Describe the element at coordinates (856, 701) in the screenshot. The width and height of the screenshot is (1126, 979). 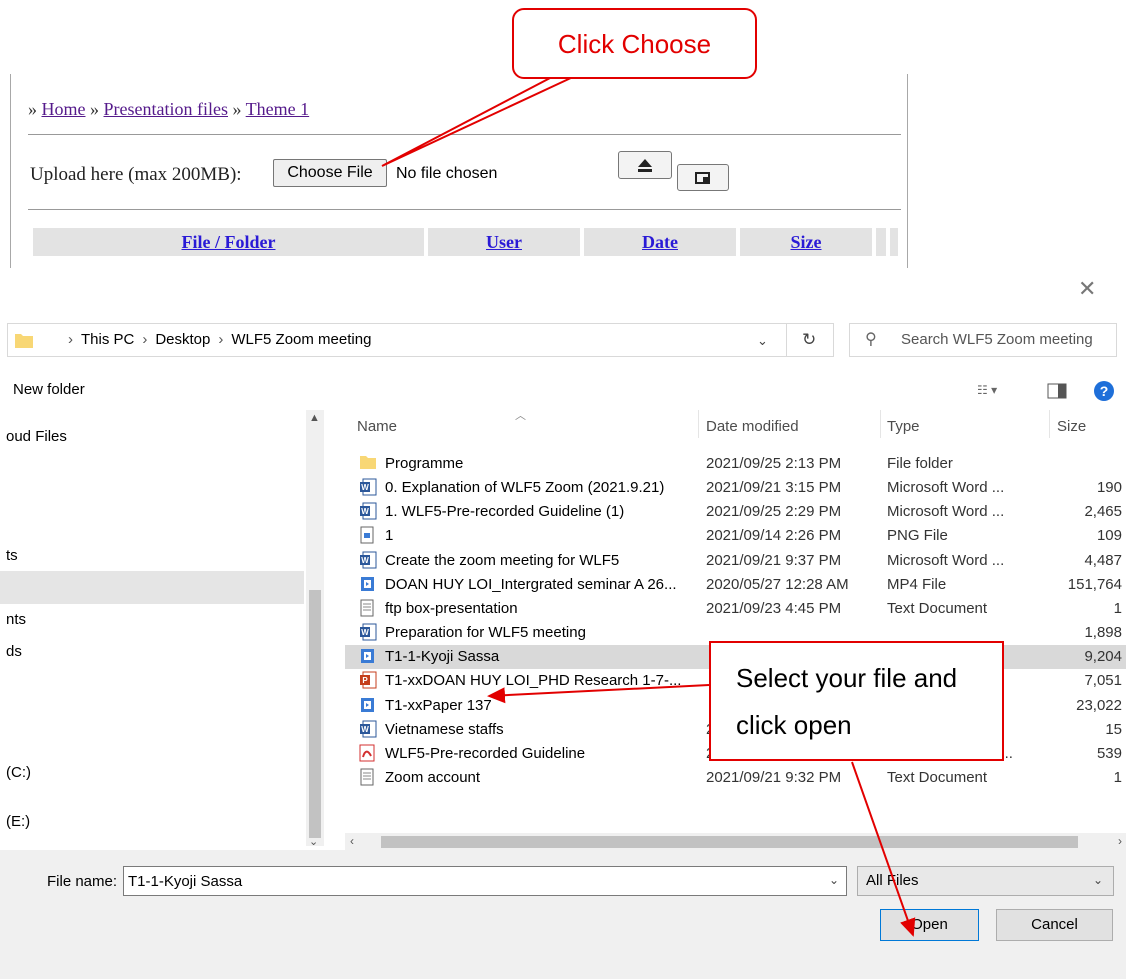
I see `callout-select-file: Select your file and click open` at that location.